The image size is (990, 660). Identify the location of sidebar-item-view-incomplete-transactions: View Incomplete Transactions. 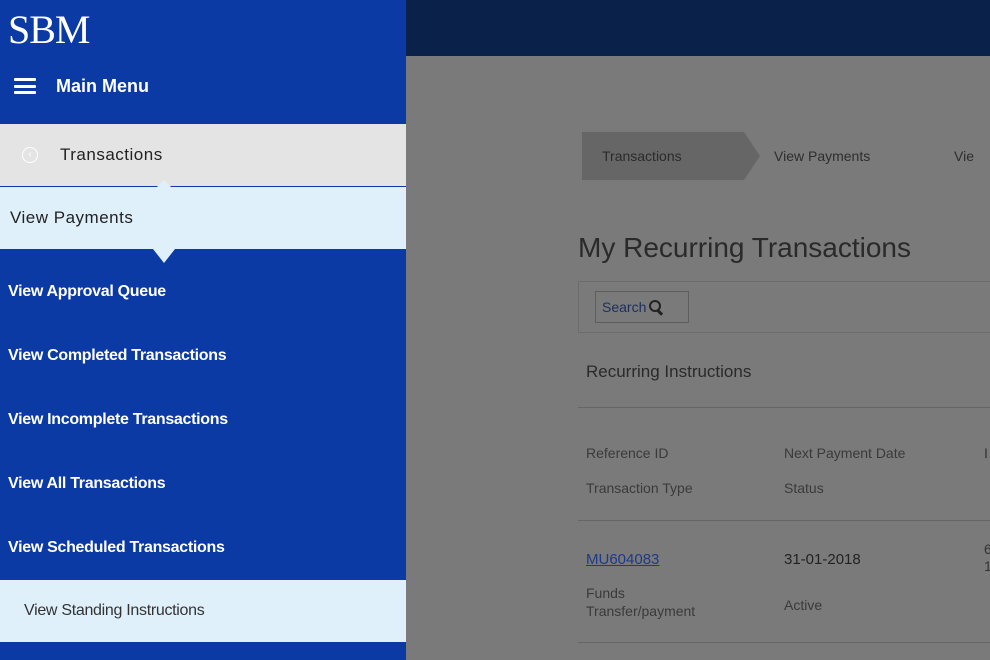
(203, 420).